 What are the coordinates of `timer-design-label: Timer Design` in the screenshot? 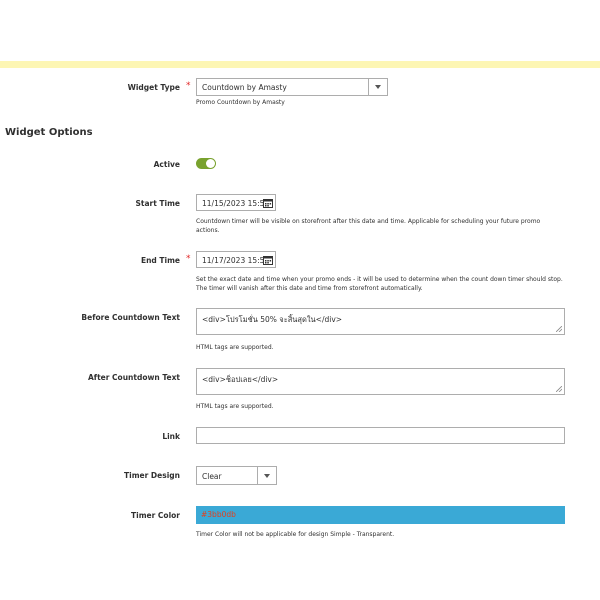 It's located at (152, 475).